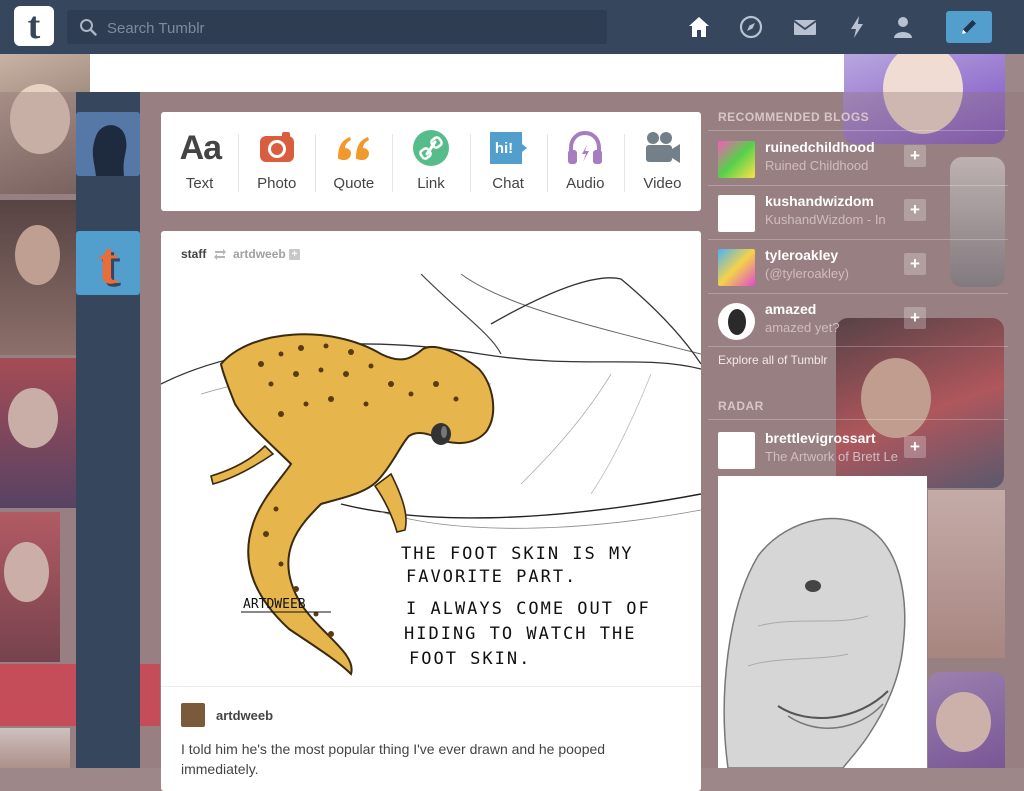  Describe the element at coordinates (801, 255) in the screenshot. I see `blog-name: tyleroakley` at that location.